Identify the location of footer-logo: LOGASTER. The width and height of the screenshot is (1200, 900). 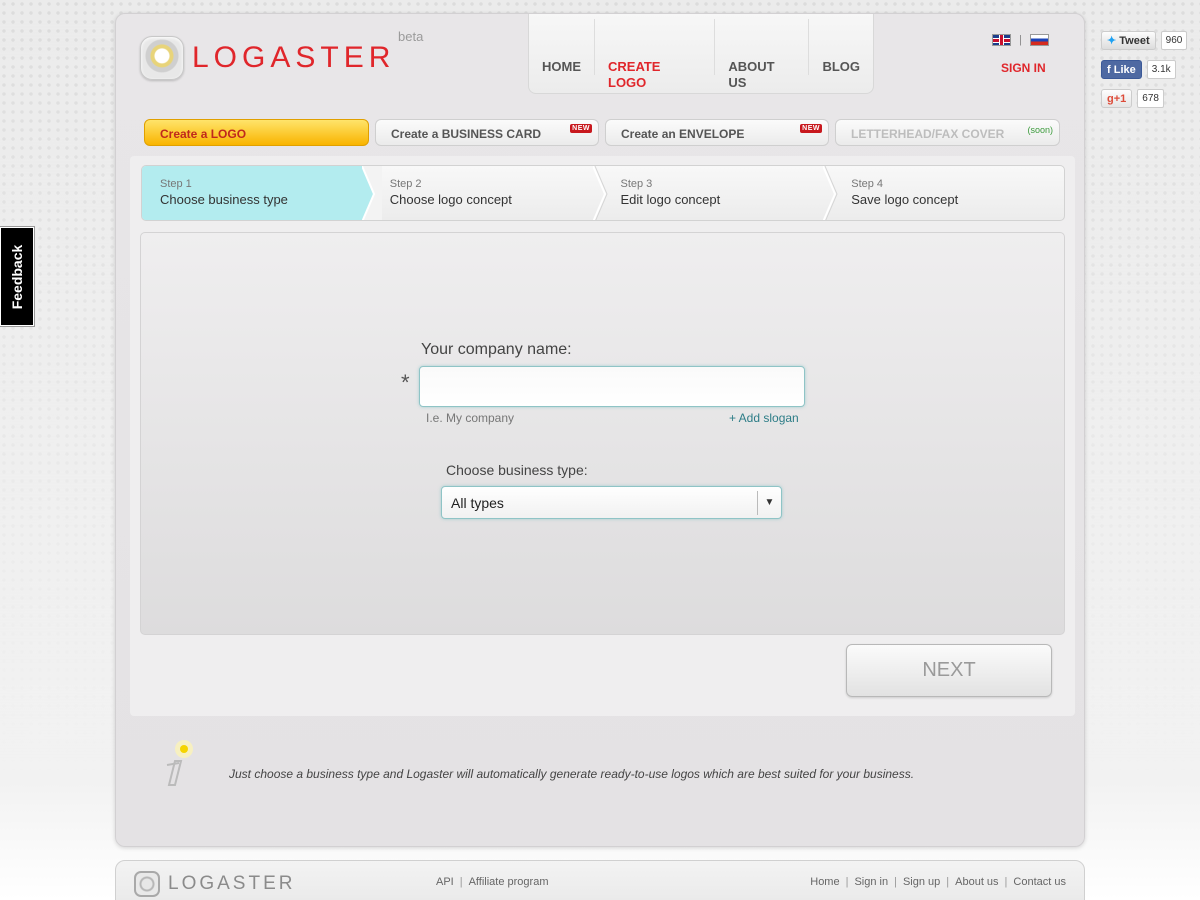
(214, 884).